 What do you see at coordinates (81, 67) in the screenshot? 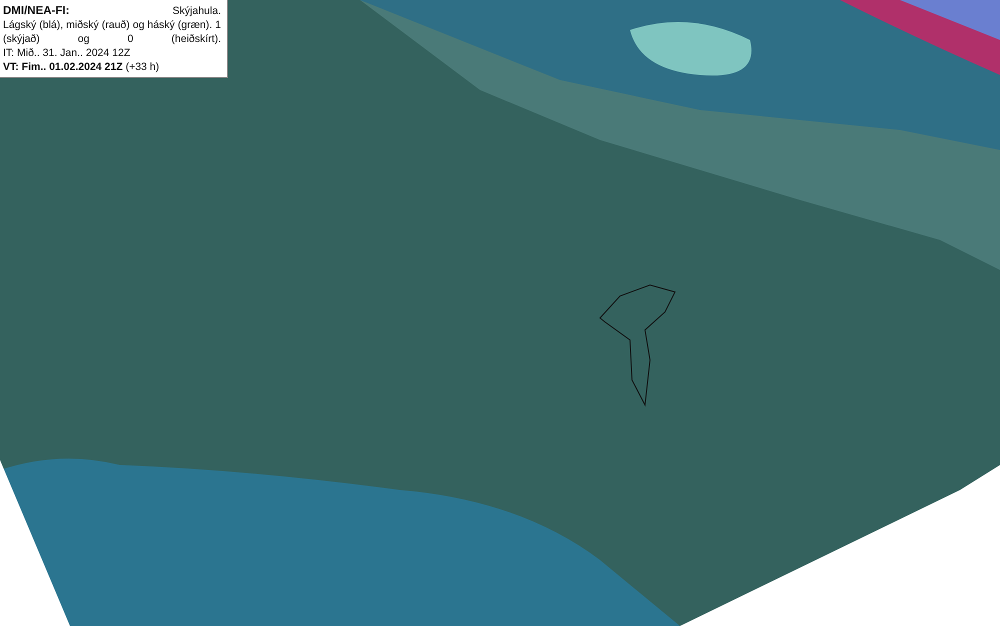
I see `valid-time: VT: Fim.. 01.02.2024 21Z (+33 h)` at bounding box center [81, 67].